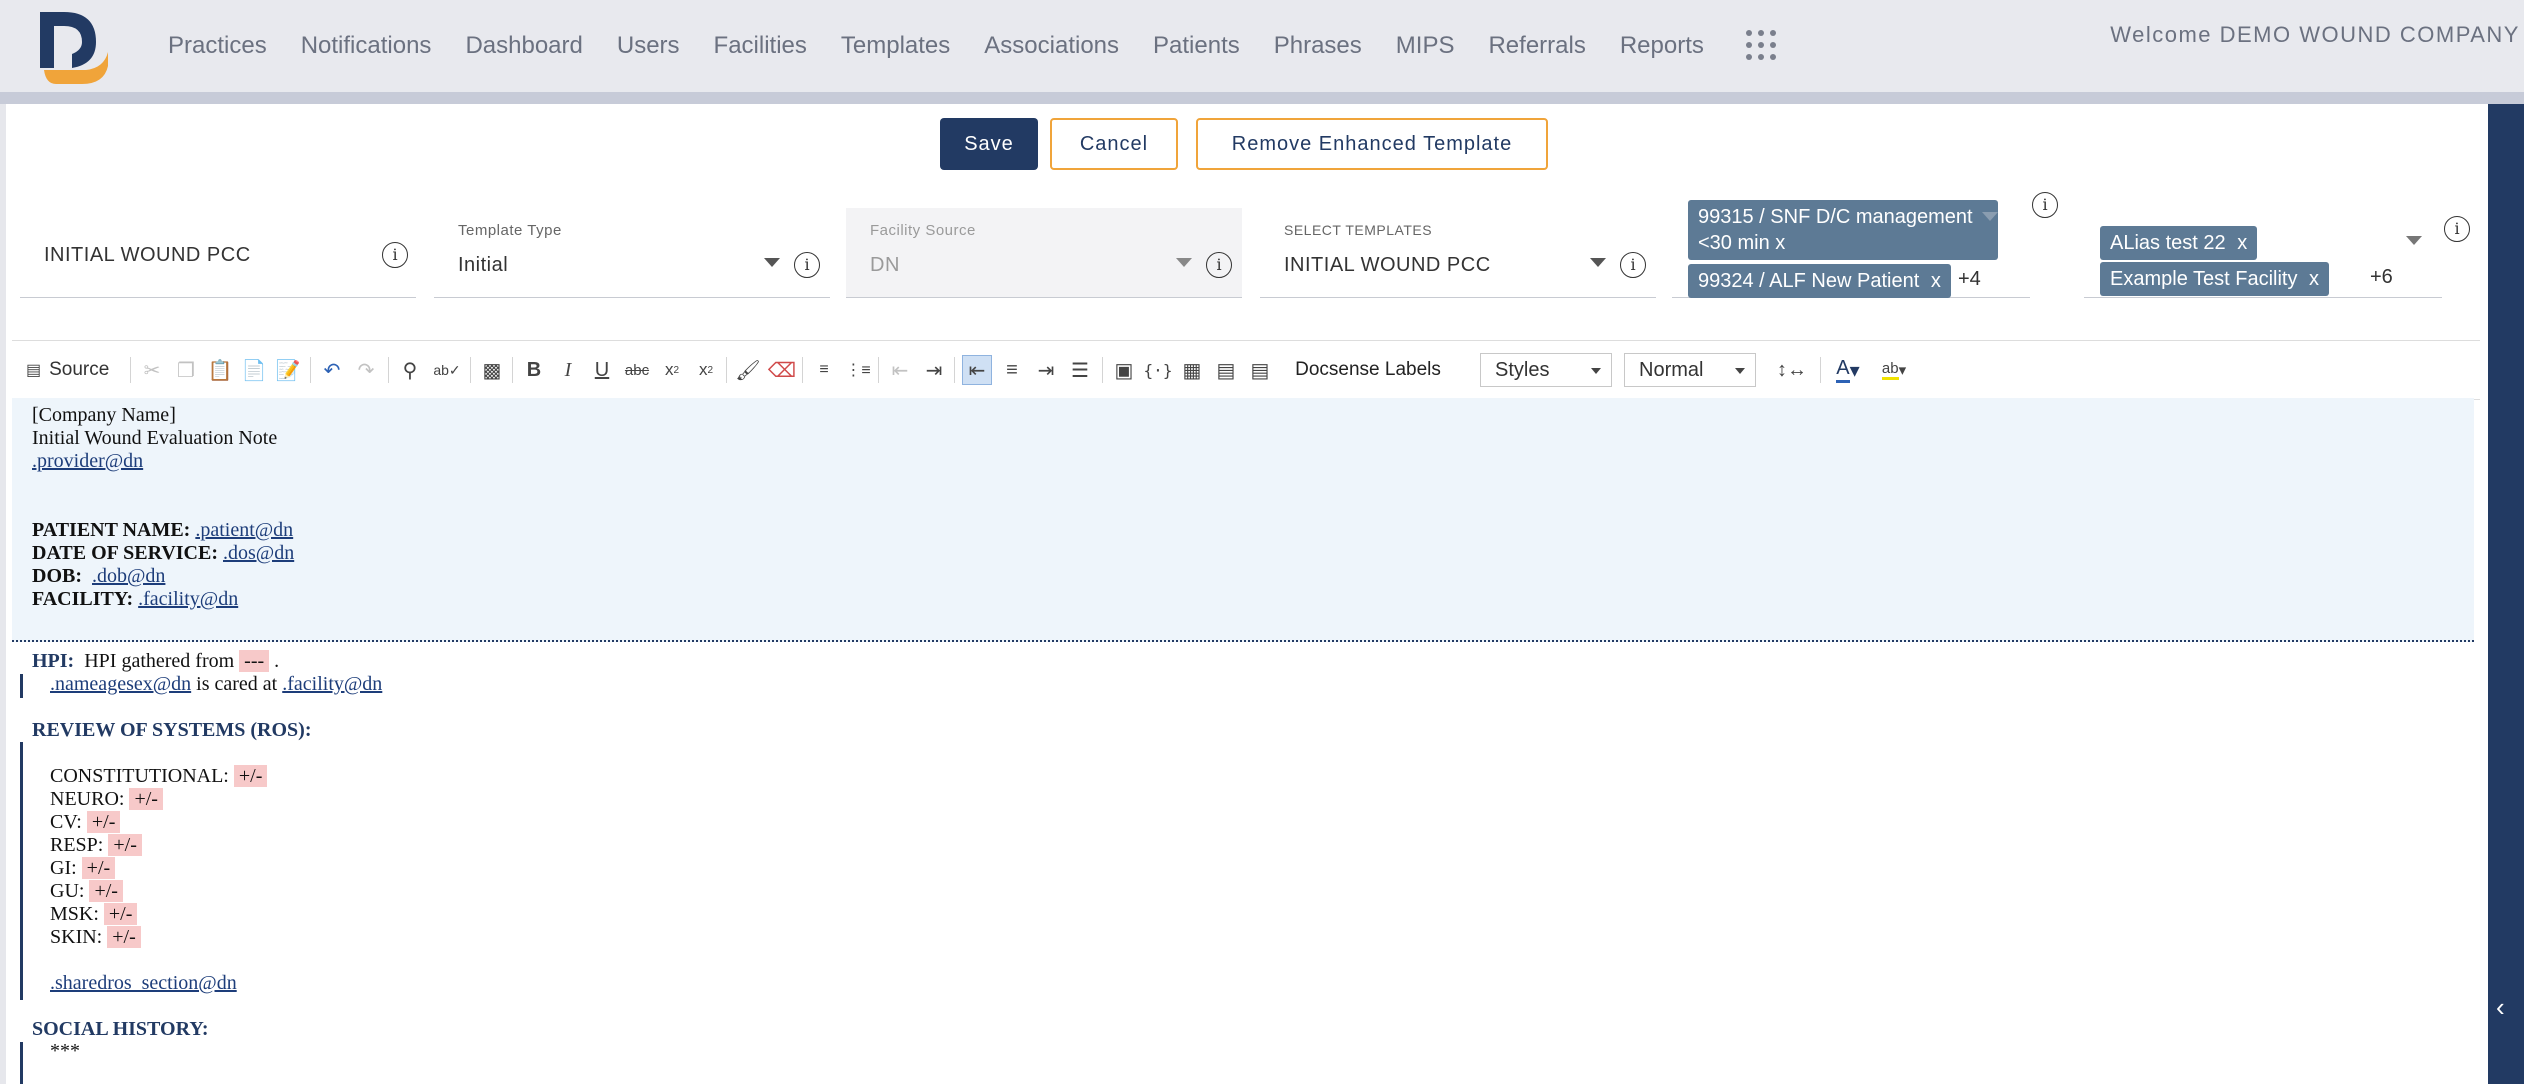 The height and width of the screenshot is (1084, 2524). I want to click on cpt-chip: 99324 / ALF New Patient x, so click(1819, 281).